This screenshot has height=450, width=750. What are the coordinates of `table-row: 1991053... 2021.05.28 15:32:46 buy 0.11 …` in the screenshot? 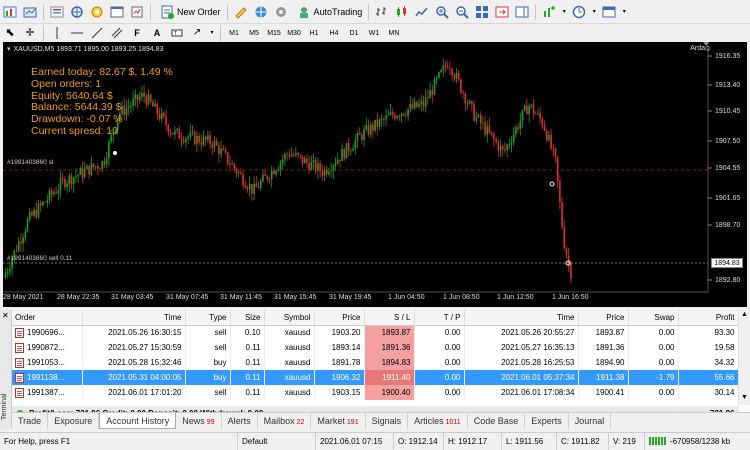 It's located at (375, 362).